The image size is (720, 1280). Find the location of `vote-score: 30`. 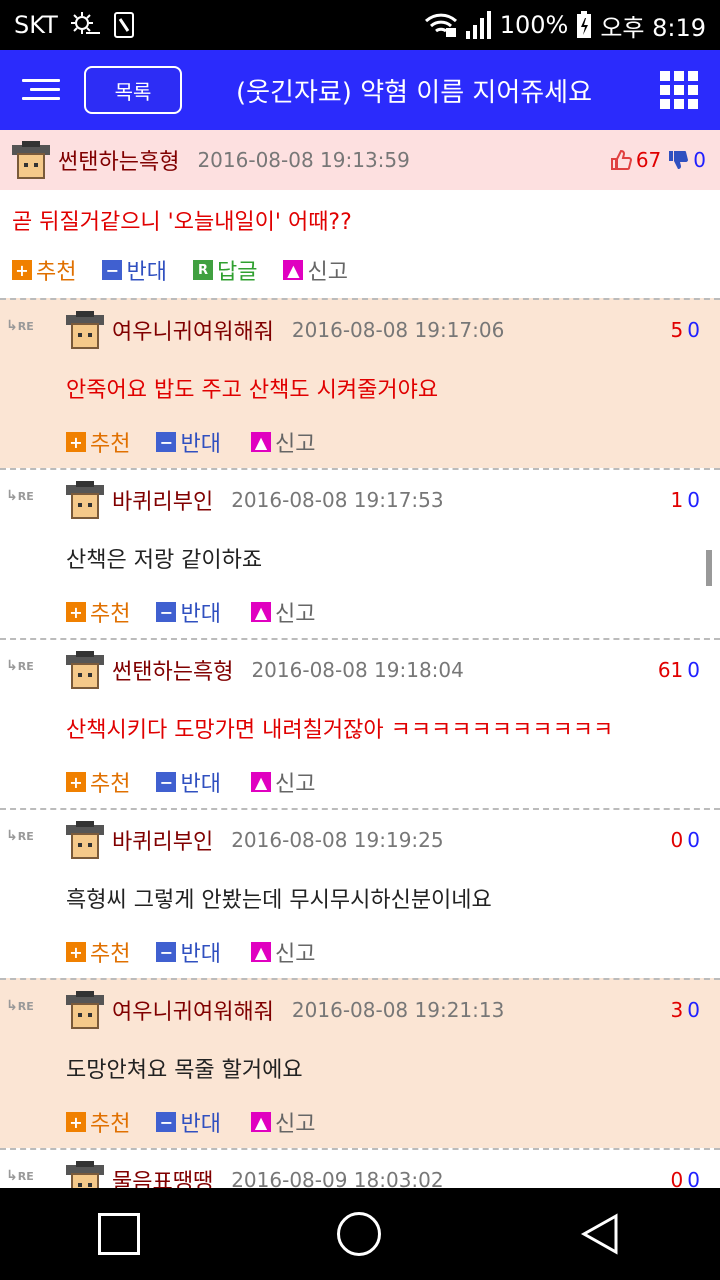

vote-score: 30 is located at coordinates (685, 1010).